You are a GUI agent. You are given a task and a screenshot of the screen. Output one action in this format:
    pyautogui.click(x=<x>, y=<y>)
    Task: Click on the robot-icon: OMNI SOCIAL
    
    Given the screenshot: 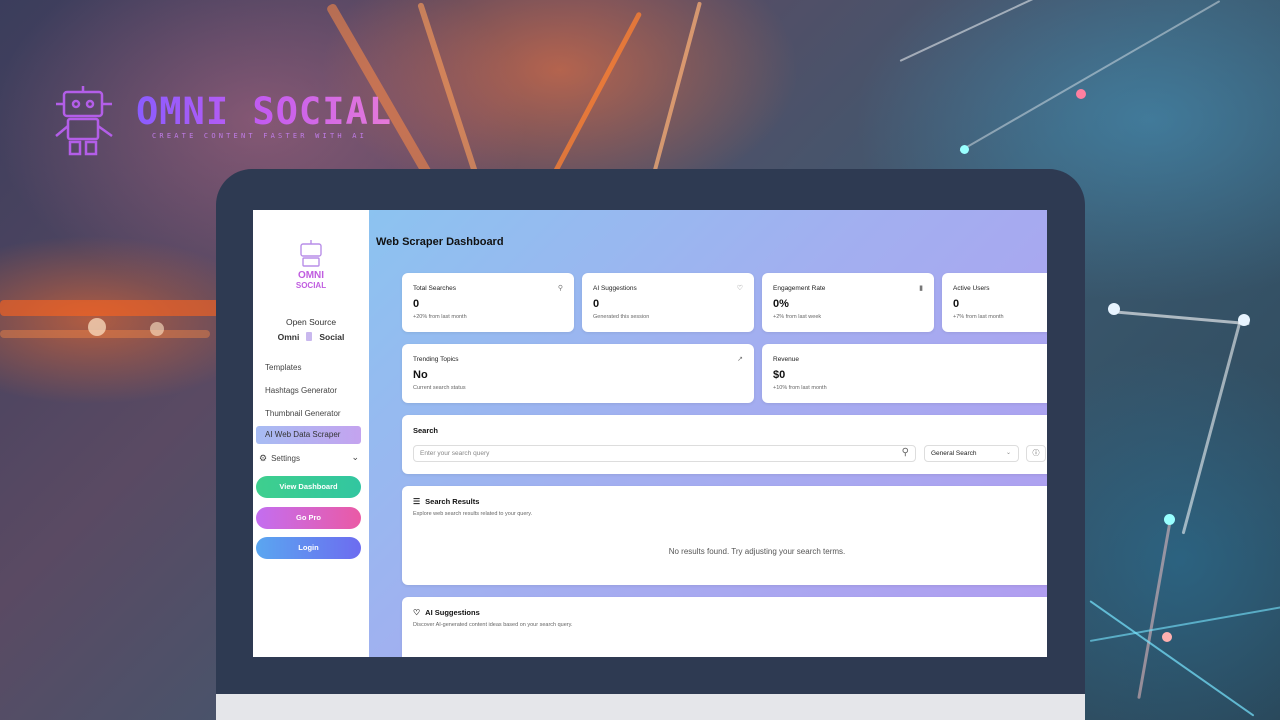 What is the action you would take?
    pyautogui.click(x=311, y=265)
    